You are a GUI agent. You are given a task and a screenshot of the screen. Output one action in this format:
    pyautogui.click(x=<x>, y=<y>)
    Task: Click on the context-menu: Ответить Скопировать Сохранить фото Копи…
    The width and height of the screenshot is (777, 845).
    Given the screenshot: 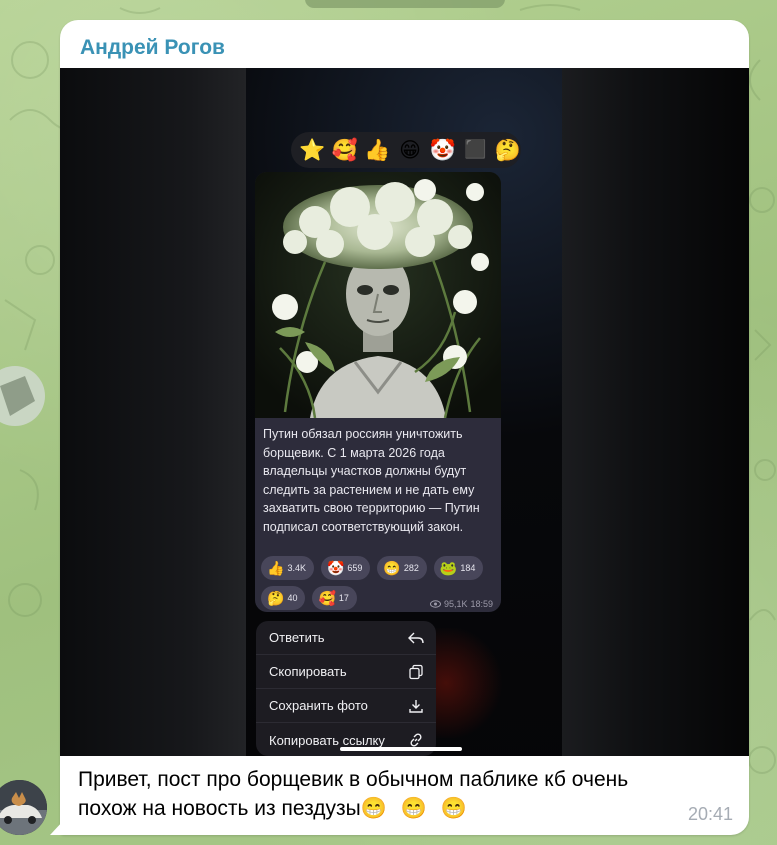 What is the action you would take?
    pyautogui.click(x=346, y=688)
    